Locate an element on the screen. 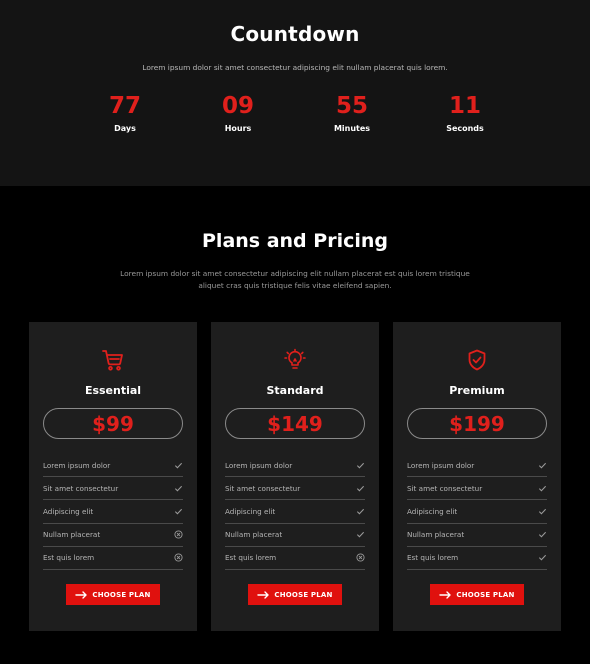  countdown-days: 77 Days is located at coordinates (125, 112).